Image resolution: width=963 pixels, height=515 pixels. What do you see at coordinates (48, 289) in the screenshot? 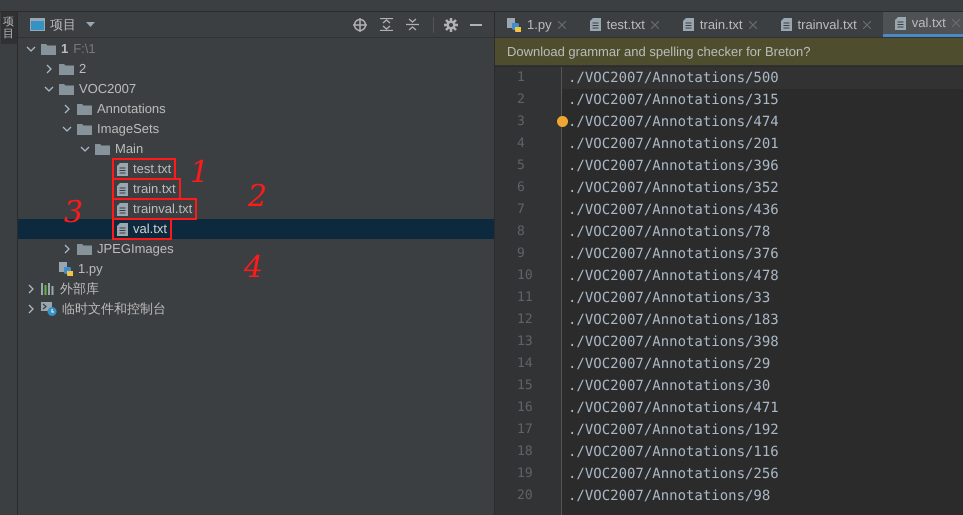
I see `library-icon` at bounding box center [48, 289].